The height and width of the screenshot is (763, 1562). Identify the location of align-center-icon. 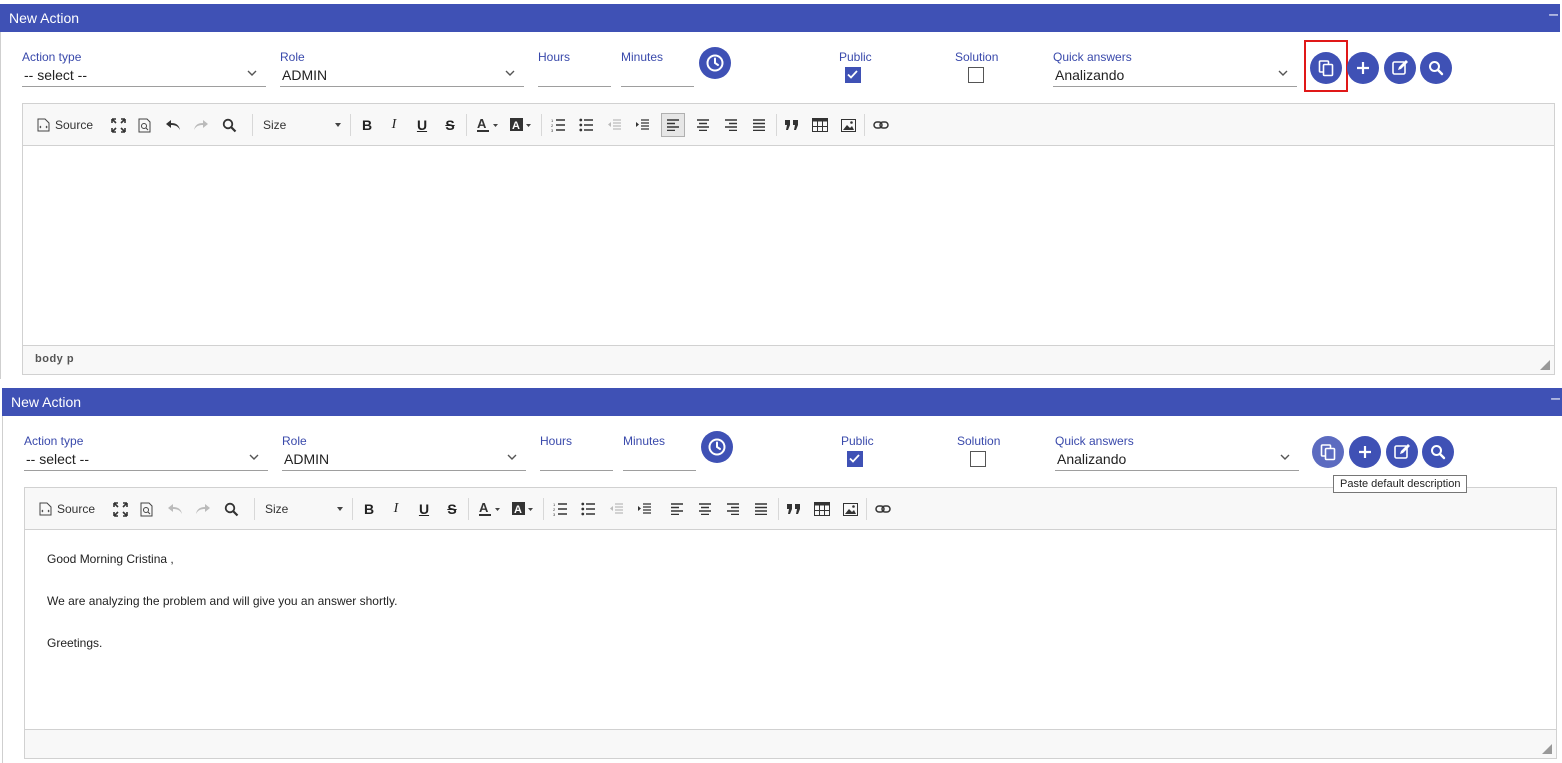
(705, 509).